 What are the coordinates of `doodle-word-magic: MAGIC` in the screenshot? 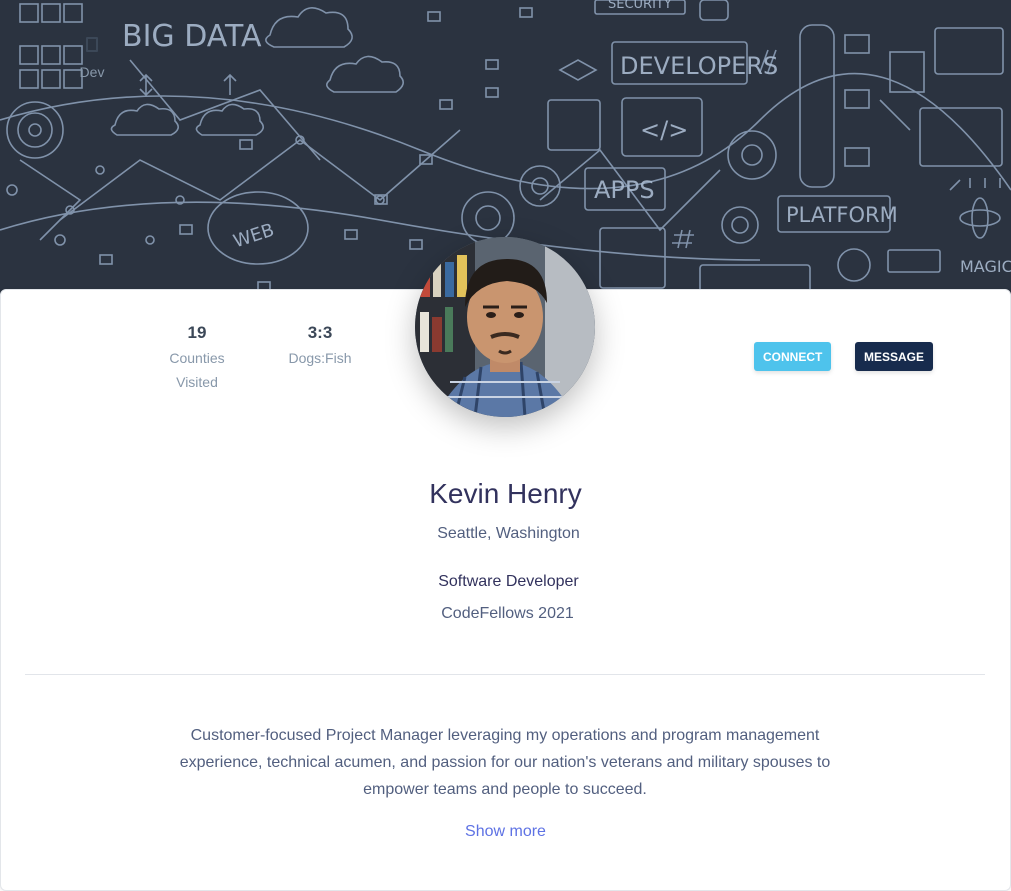 It's located at (985, 266).